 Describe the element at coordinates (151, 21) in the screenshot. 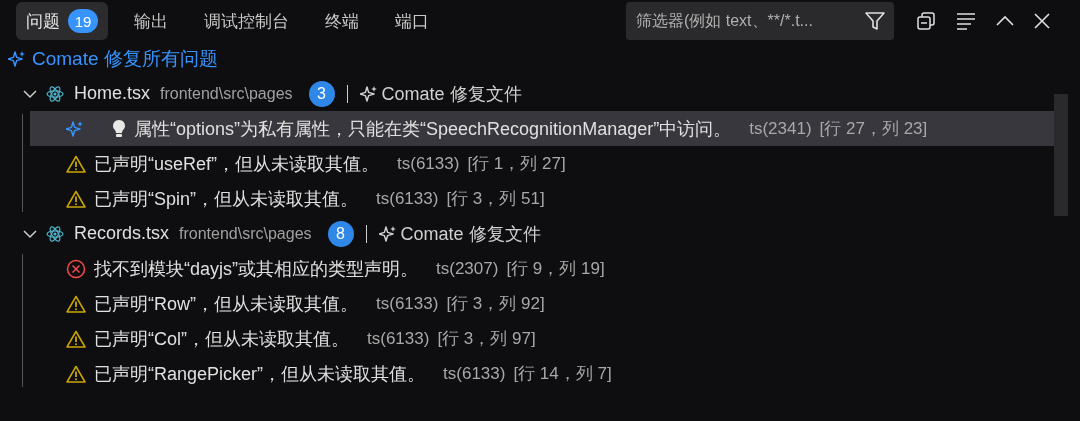

I see `tab: 输出` at that location.